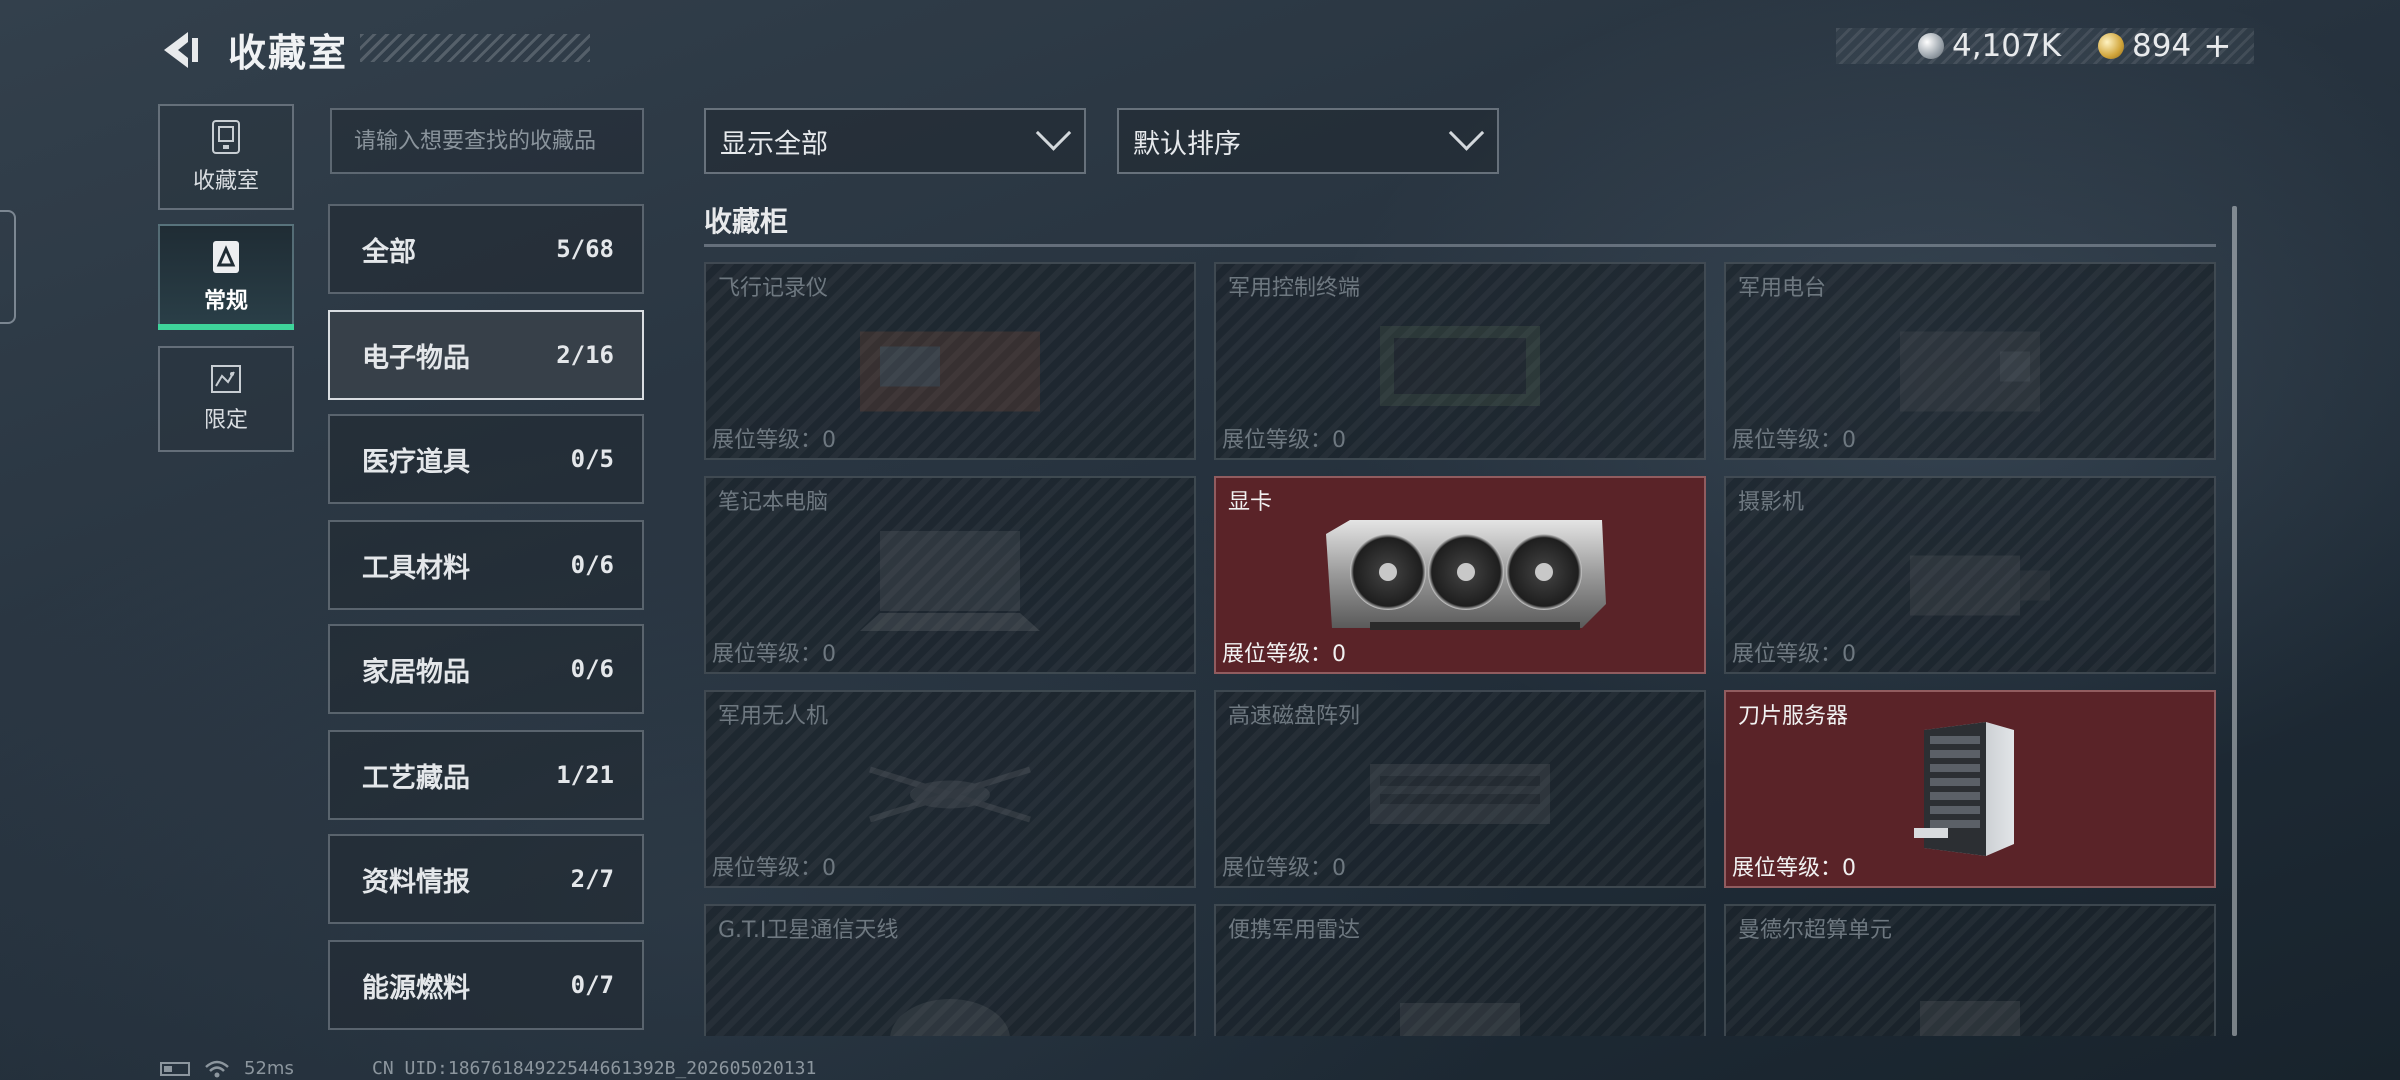 The height and width of the screenshot is (1080, 2400). I want to click on cabinet-scrollbar, so click(2234, 621).